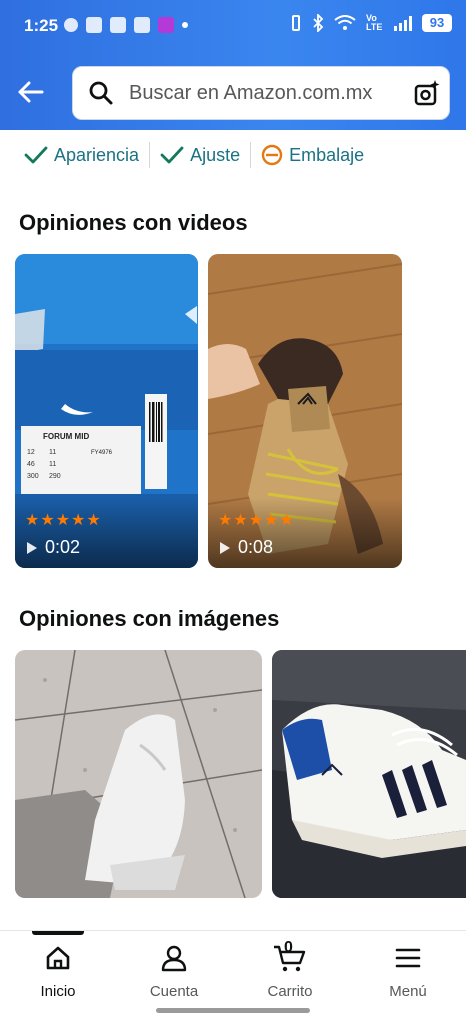 This screenshot has width=466, height=1024. I want to click on network-label: Vo LTE, so click(374, 22).